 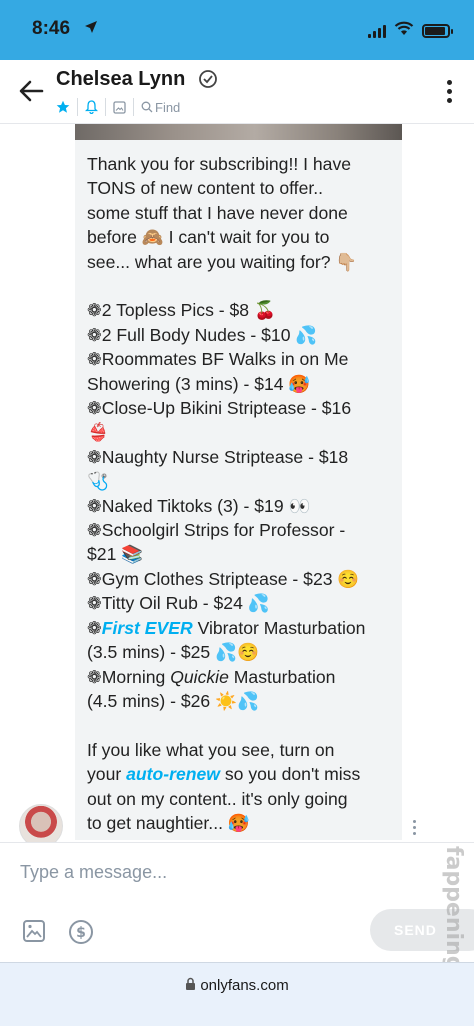 I want to click on item-text: Showering (3 mins) - $14 🥵, so click(x=199, y=383).